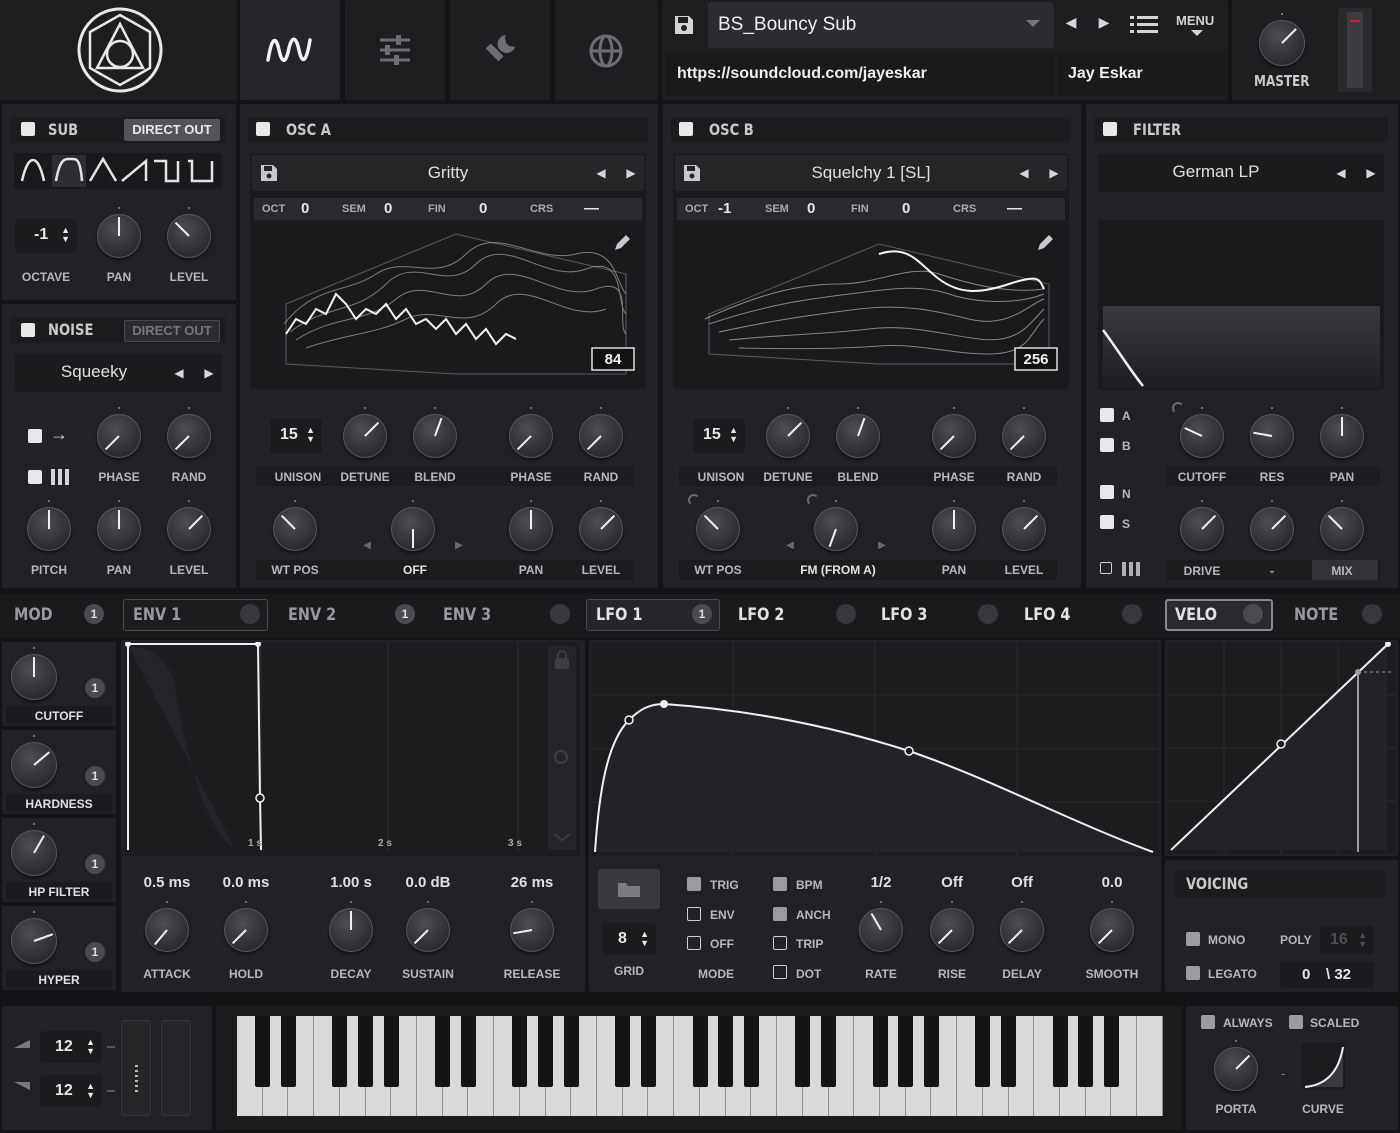  What do you see at coordinates (780, 914) in the screenshot?
I see `lfo-anch-checkbox` at bounding box center [780, 914].